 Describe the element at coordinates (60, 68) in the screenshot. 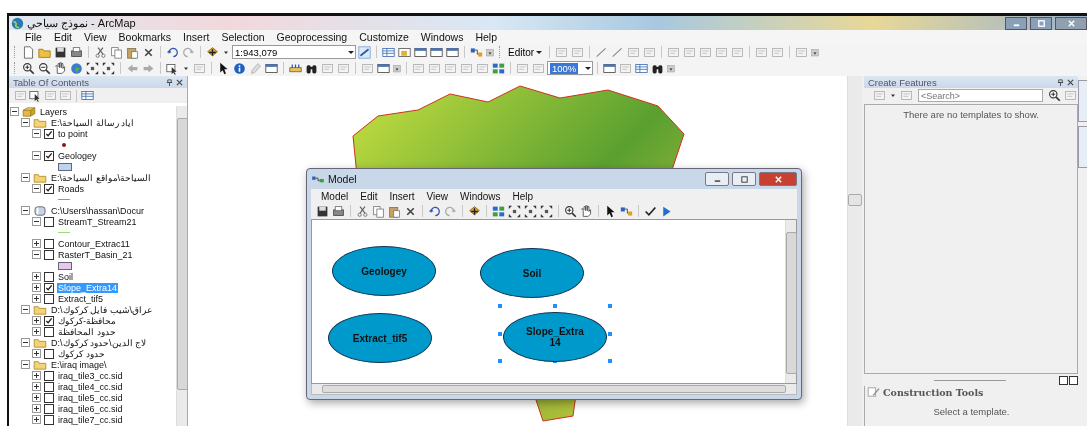

I see `pan-icon` at that location.